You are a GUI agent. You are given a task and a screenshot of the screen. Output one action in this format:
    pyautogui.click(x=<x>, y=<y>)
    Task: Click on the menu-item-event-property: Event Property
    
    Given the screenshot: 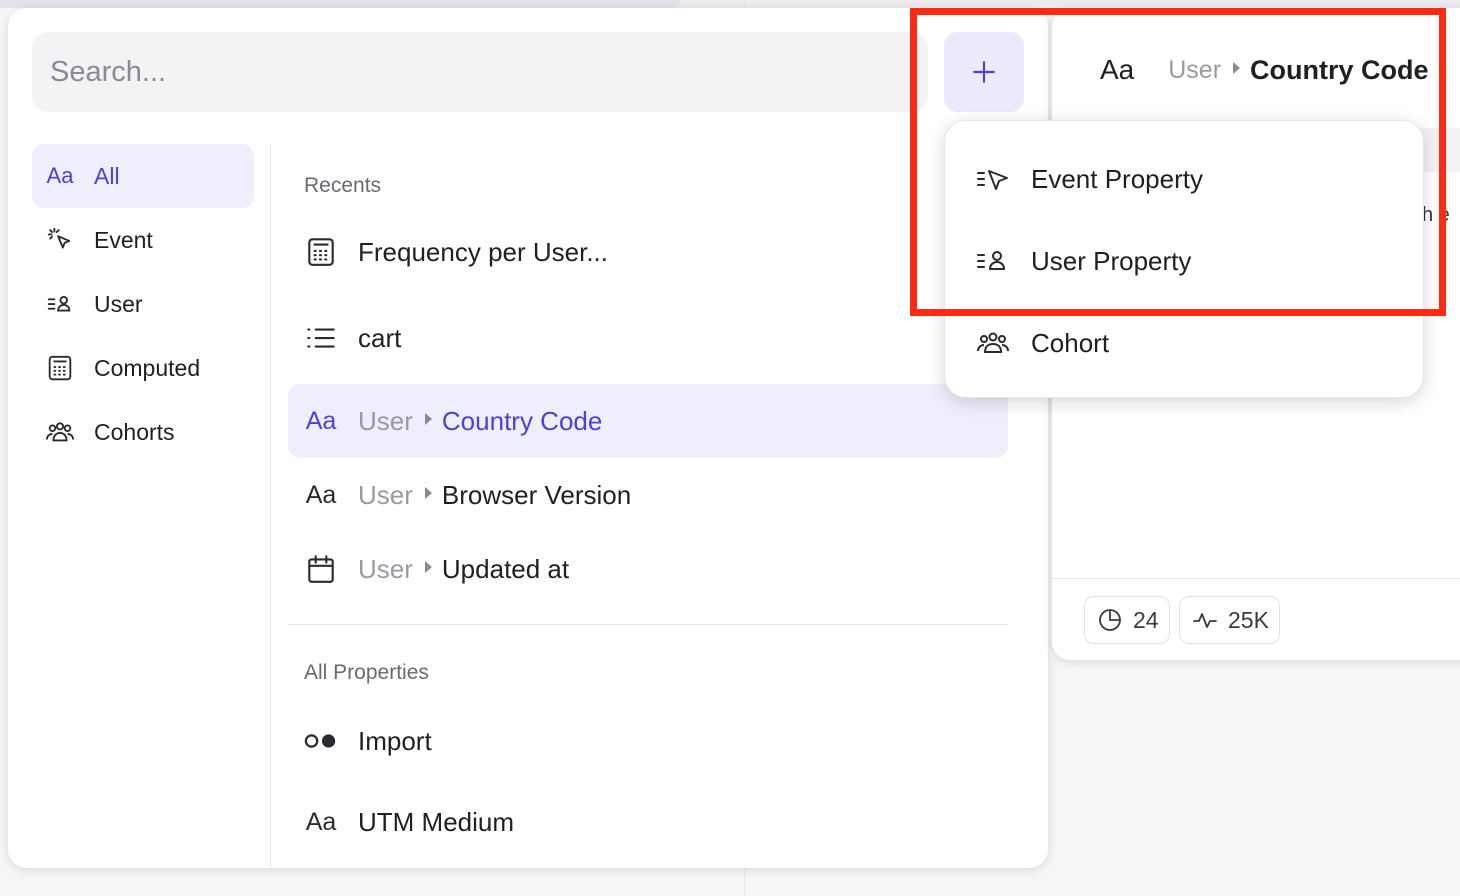 What is the action you would take?
    pyautogui.click(x=1185, y=179)
    